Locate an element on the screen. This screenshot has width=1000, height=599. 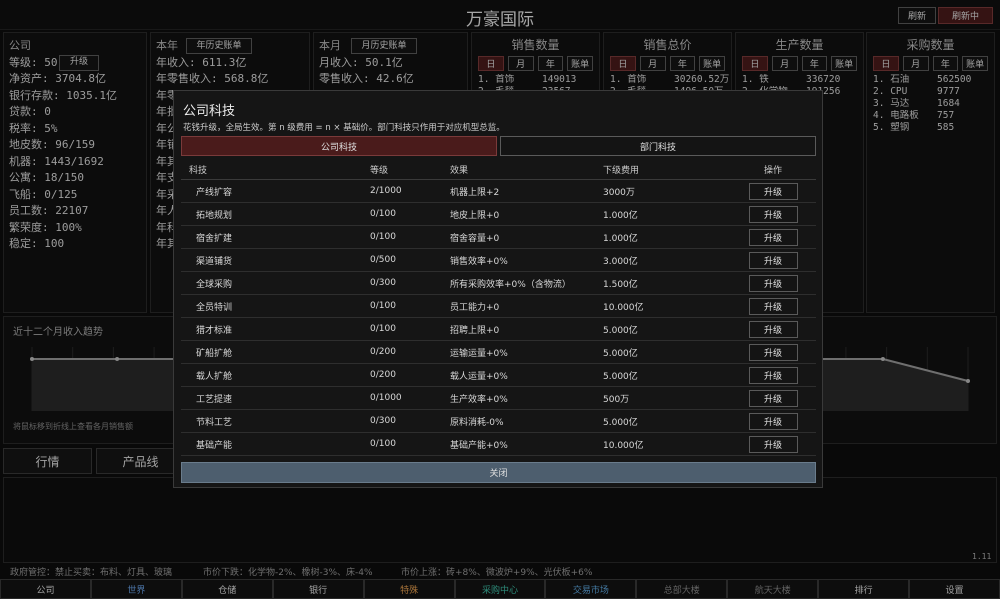
table-row: 宿舍扩建 0/100 宿舍容量+0 1.000亿 升级 is located at coordinates (498, 237).